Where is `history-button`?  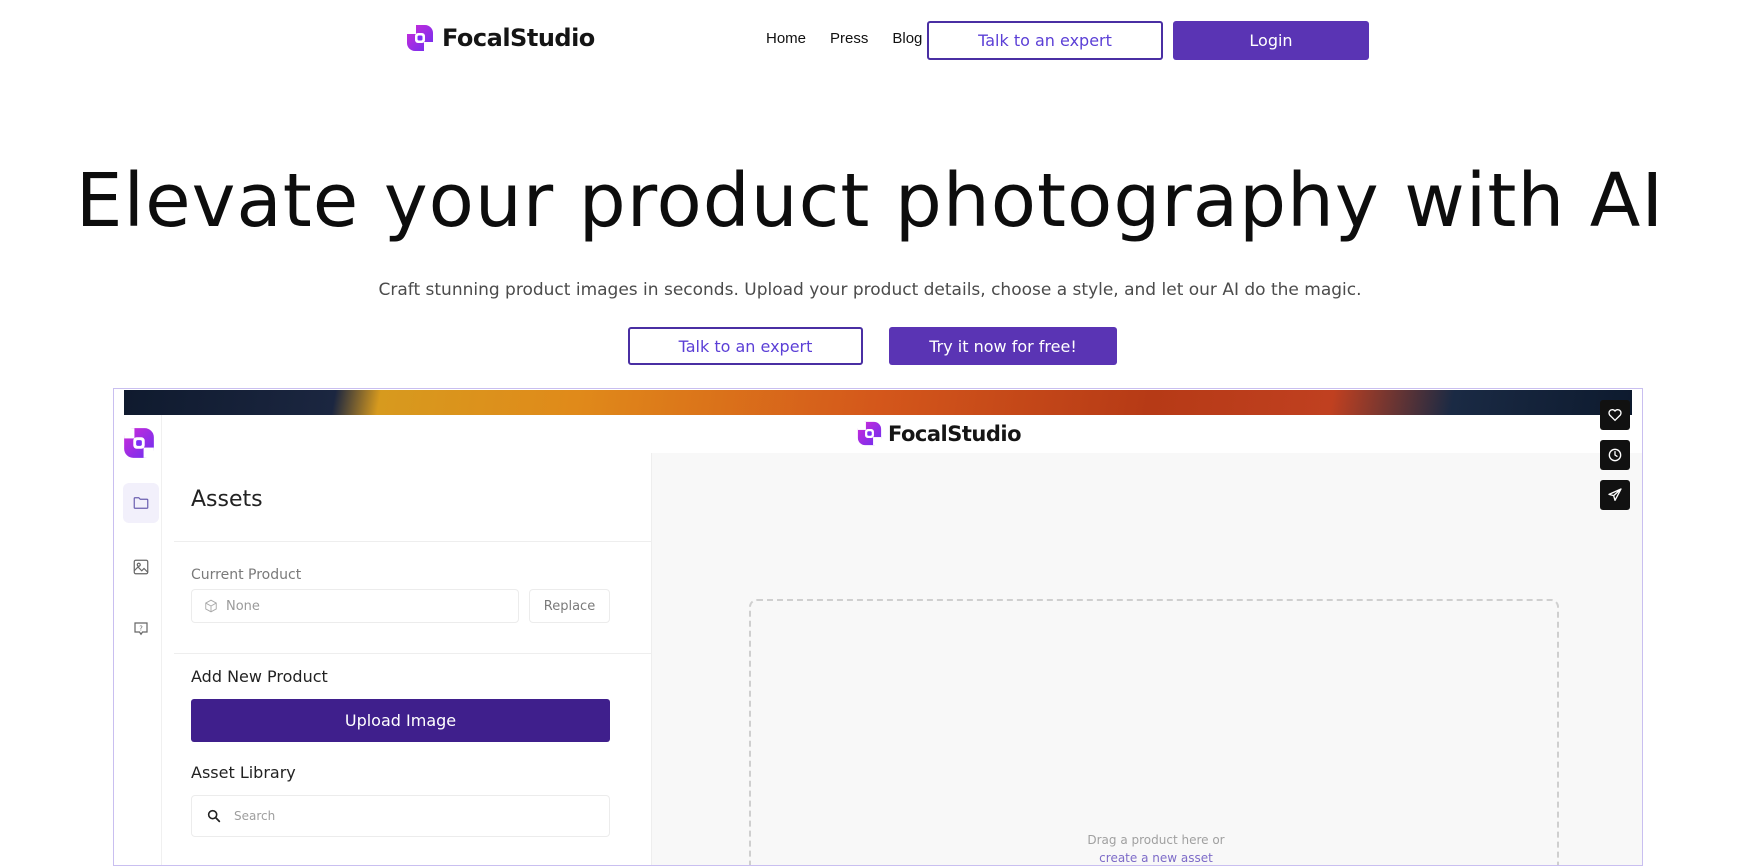
history-button is located at coordinates (1615, 455).